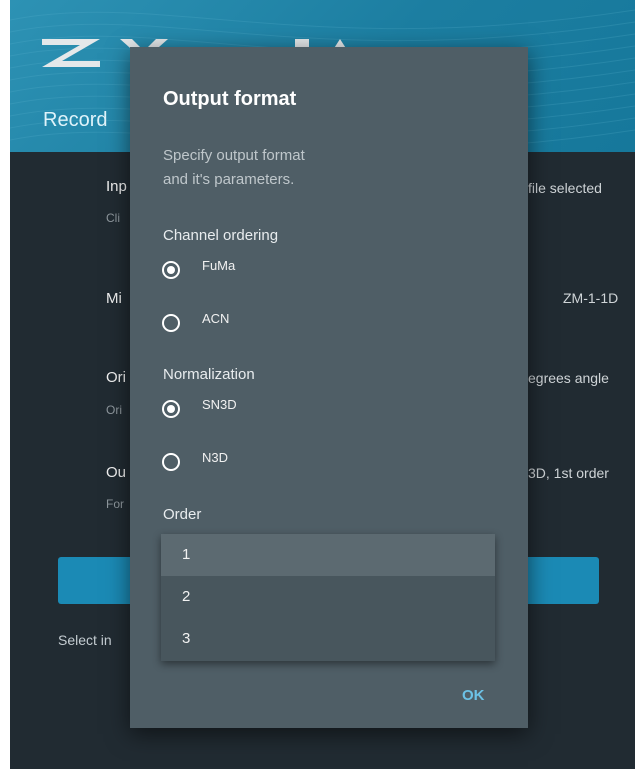 The width and height of the screenshot is (635, 769). I want to click on row-output-subtitle: For, so click(115, 504).